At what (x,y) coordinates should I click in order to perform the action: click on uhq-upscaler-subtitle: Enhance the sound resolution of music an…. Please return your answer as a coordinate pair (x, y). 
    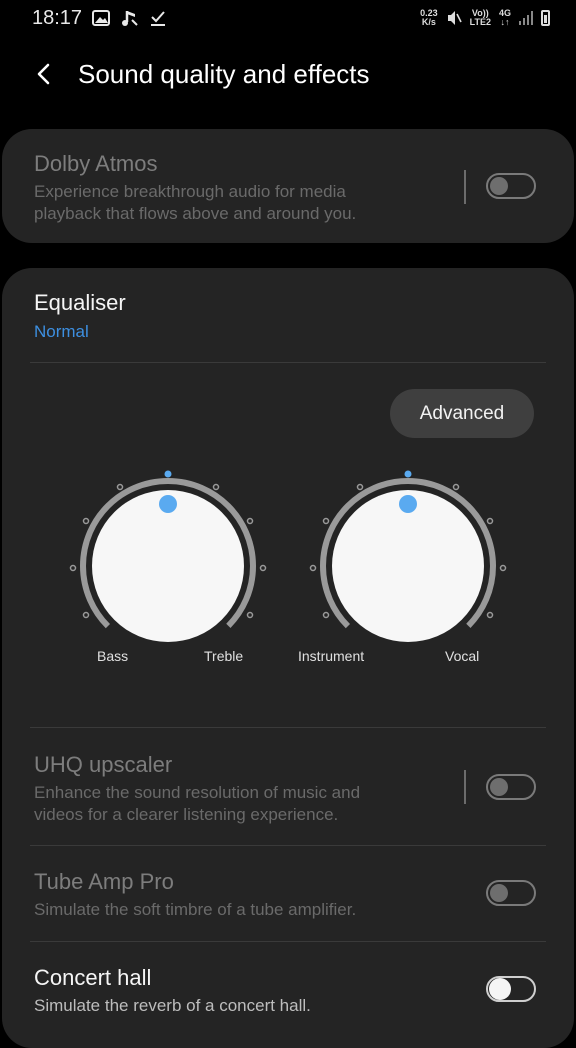
    Looking at the image, I should click on (197, 803).